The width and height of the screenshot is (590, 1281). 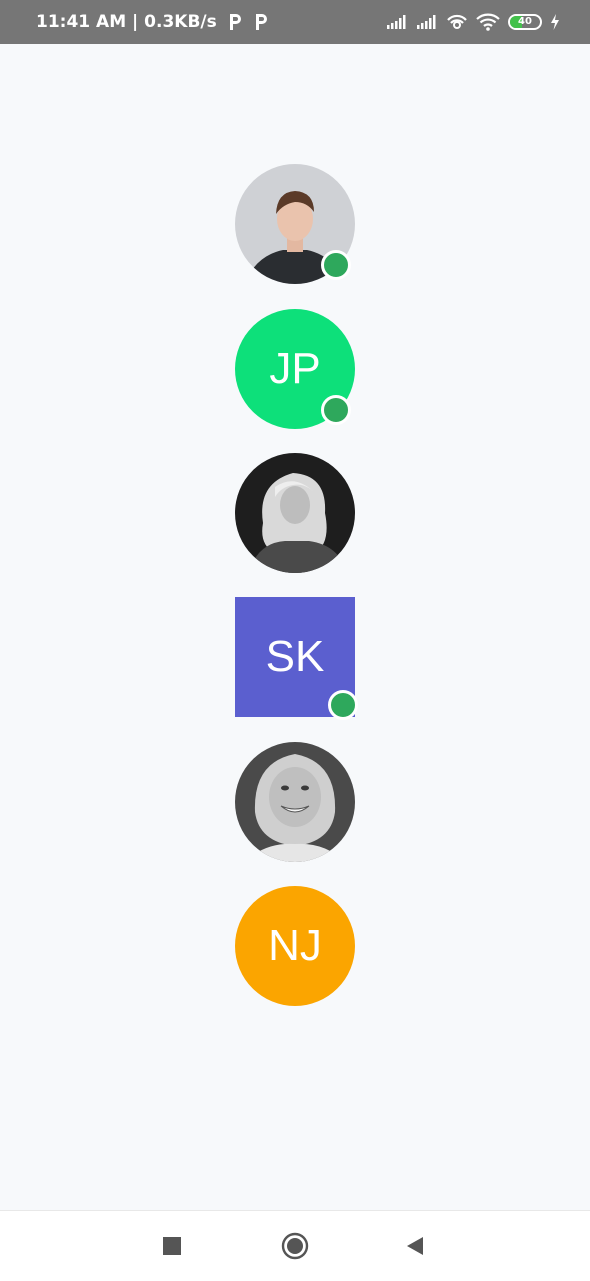 I want to click on woman-blonde-portrait-image, so click(x=295, y=513).